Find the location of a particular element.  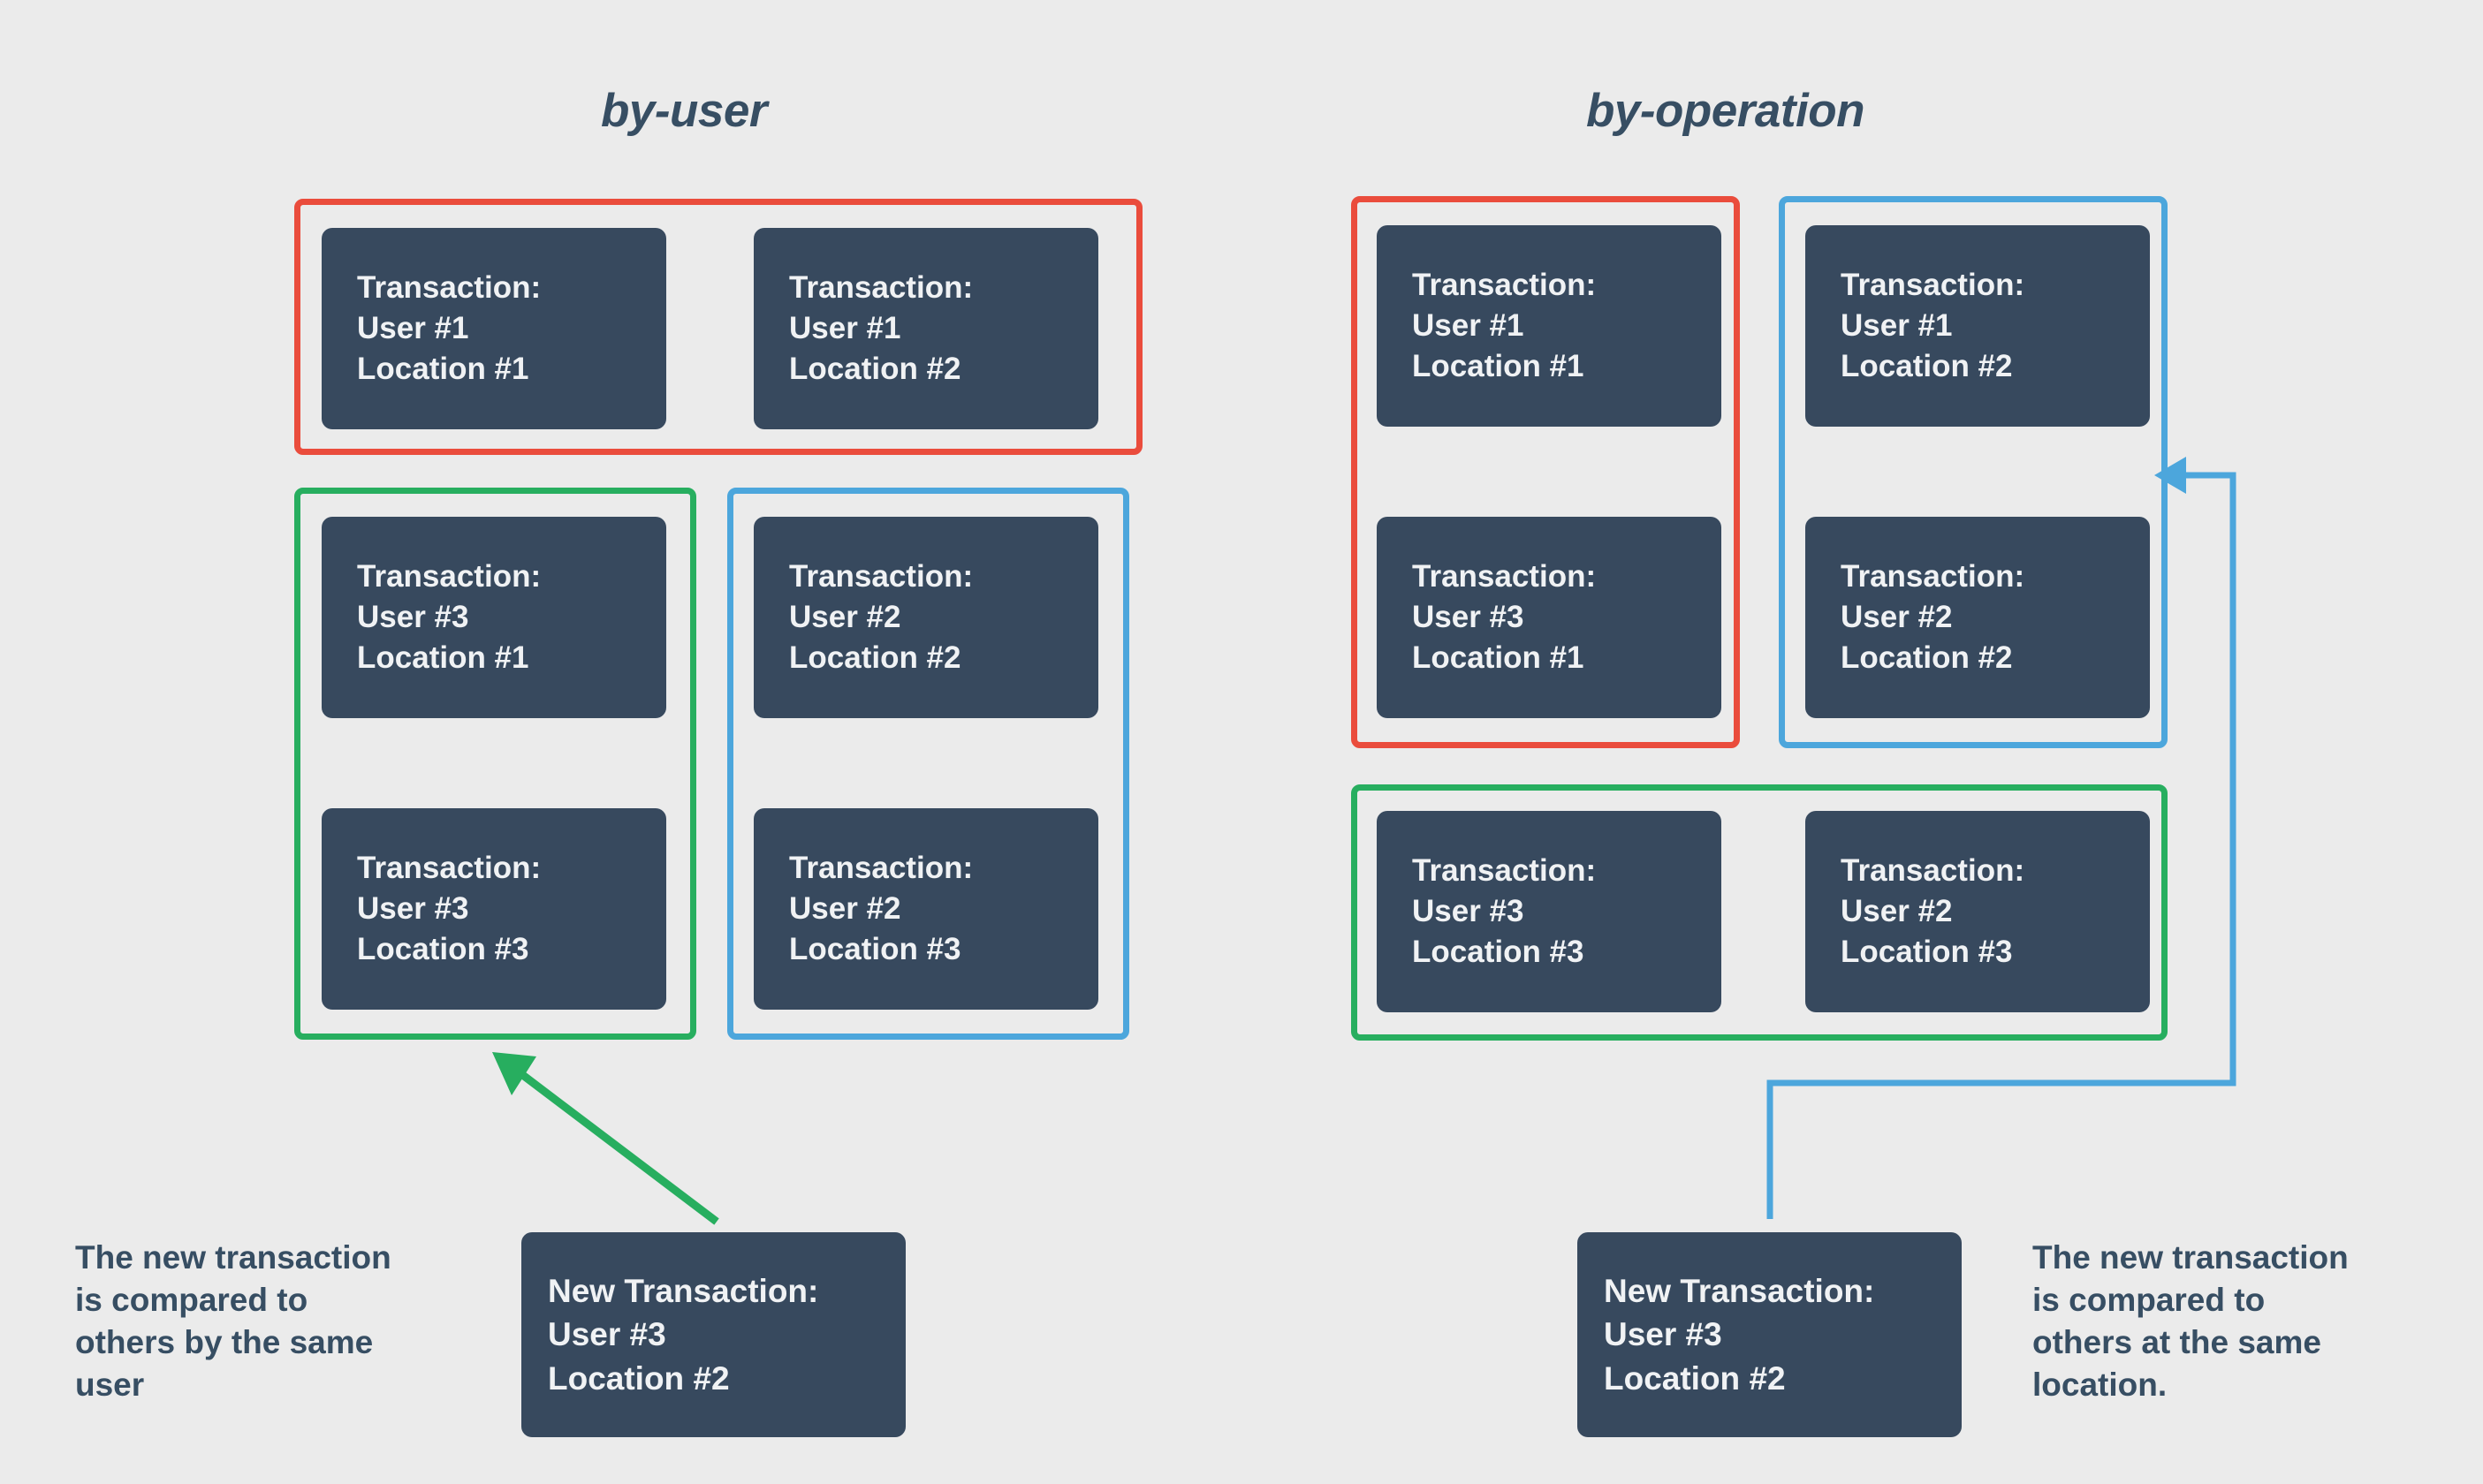

card-right-red-2: Transaction: User #3 Location #1 is located at coordinates (1549, 617).